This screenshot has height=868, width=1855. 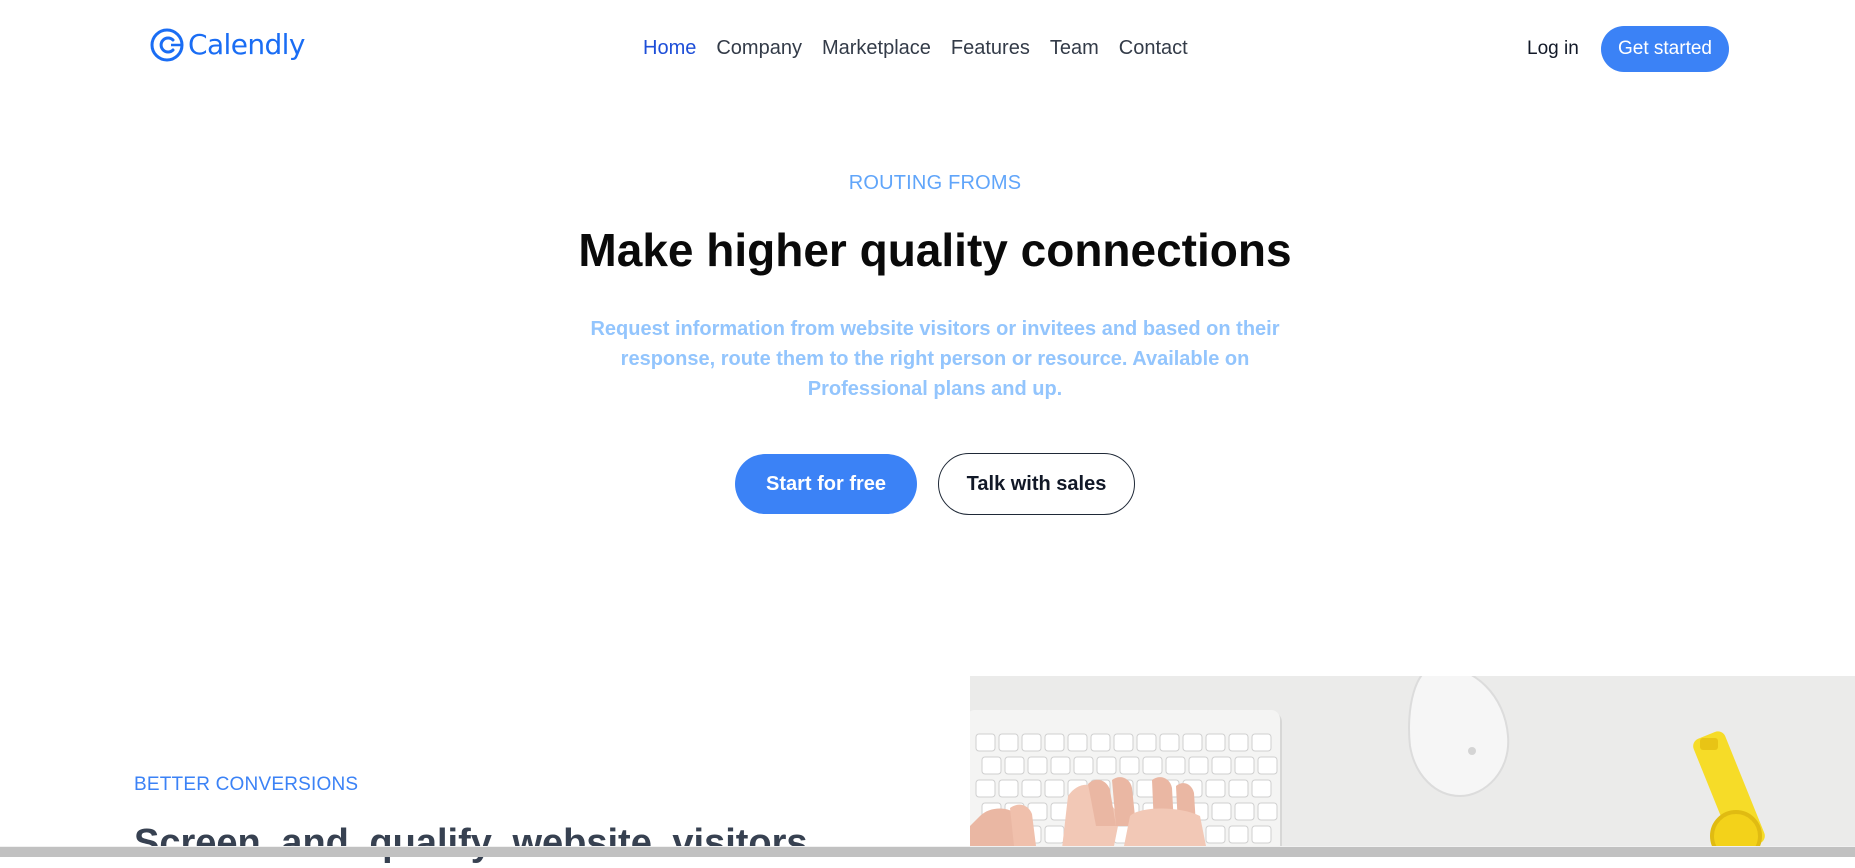 I want to click on nav-link-team: Team, so click(x=1074, y=48).